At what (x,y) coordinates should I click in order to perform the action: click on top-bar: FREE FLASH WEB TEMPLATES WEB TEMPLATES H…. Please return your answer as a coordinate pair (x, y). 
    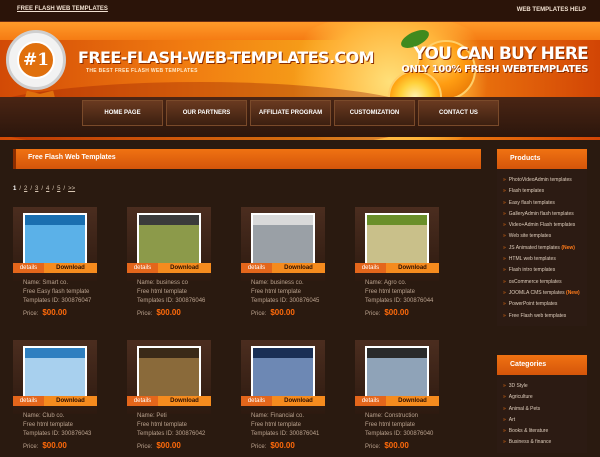
    Looking at the image, I should click on (300, 11).